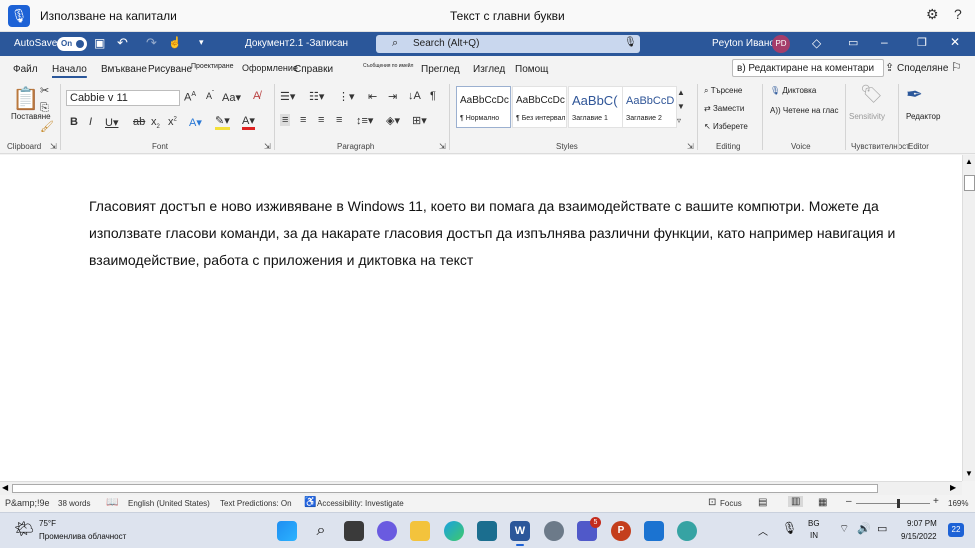 The height and width of the screenshot is (548, 975). I want to click on paste-icon: 📋, so click(25, 99).